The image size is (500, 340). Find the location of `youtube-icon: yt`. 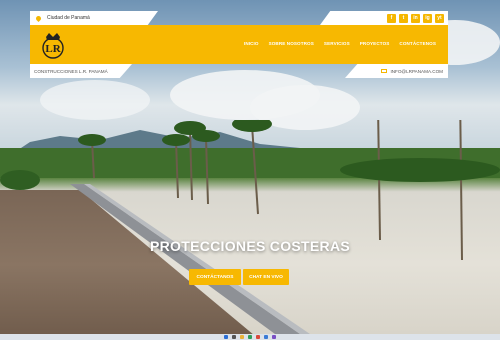

youtube-icon: yt is located at coordinates (439, 18).